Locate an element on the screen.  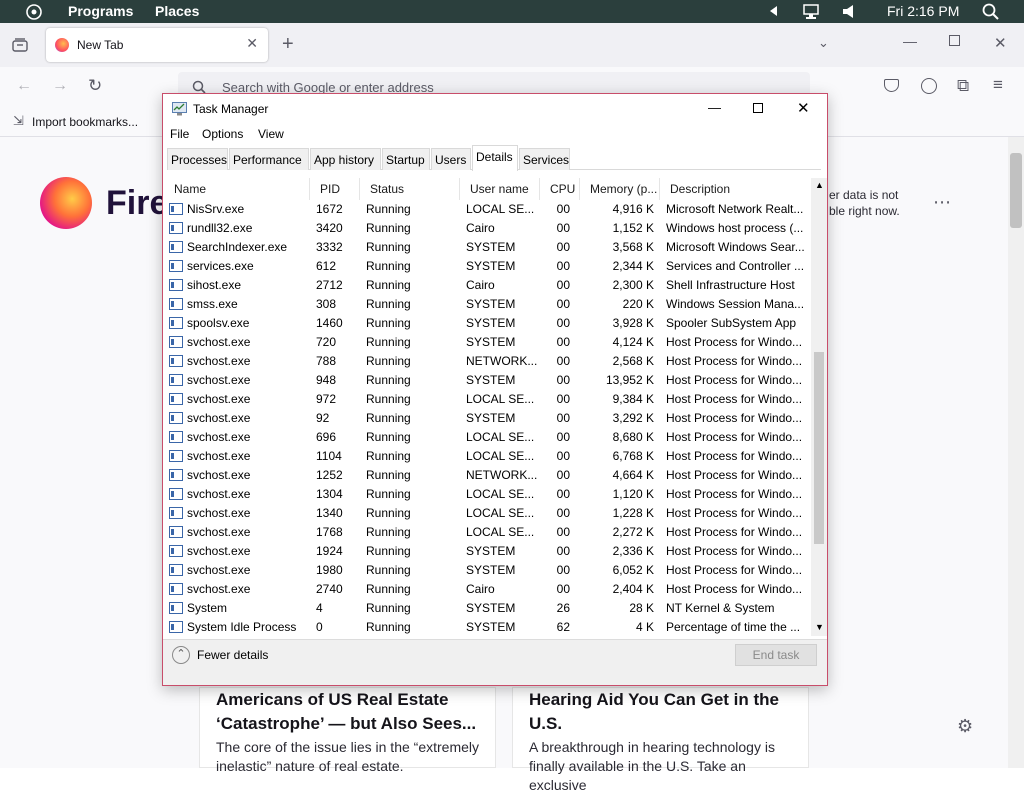
menu-icon: ≡ is located at coordinates (998, 85).